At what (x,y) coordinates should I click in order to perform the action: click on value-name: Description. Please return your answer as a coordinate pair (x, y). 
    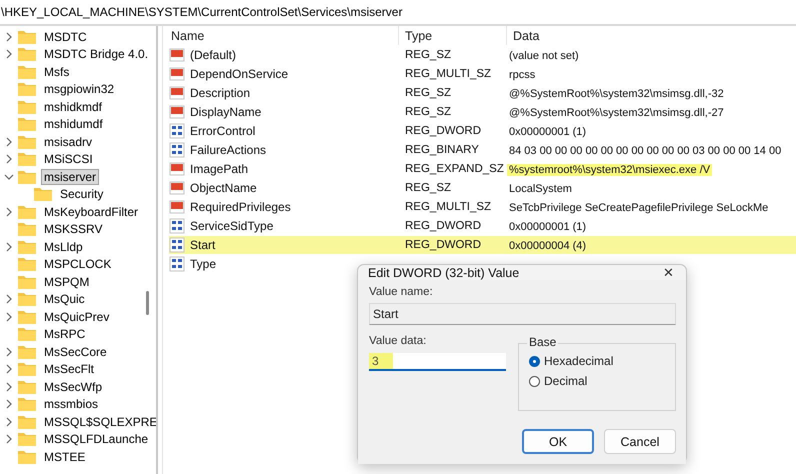
    Looking at the image, I should click on (220, 93).